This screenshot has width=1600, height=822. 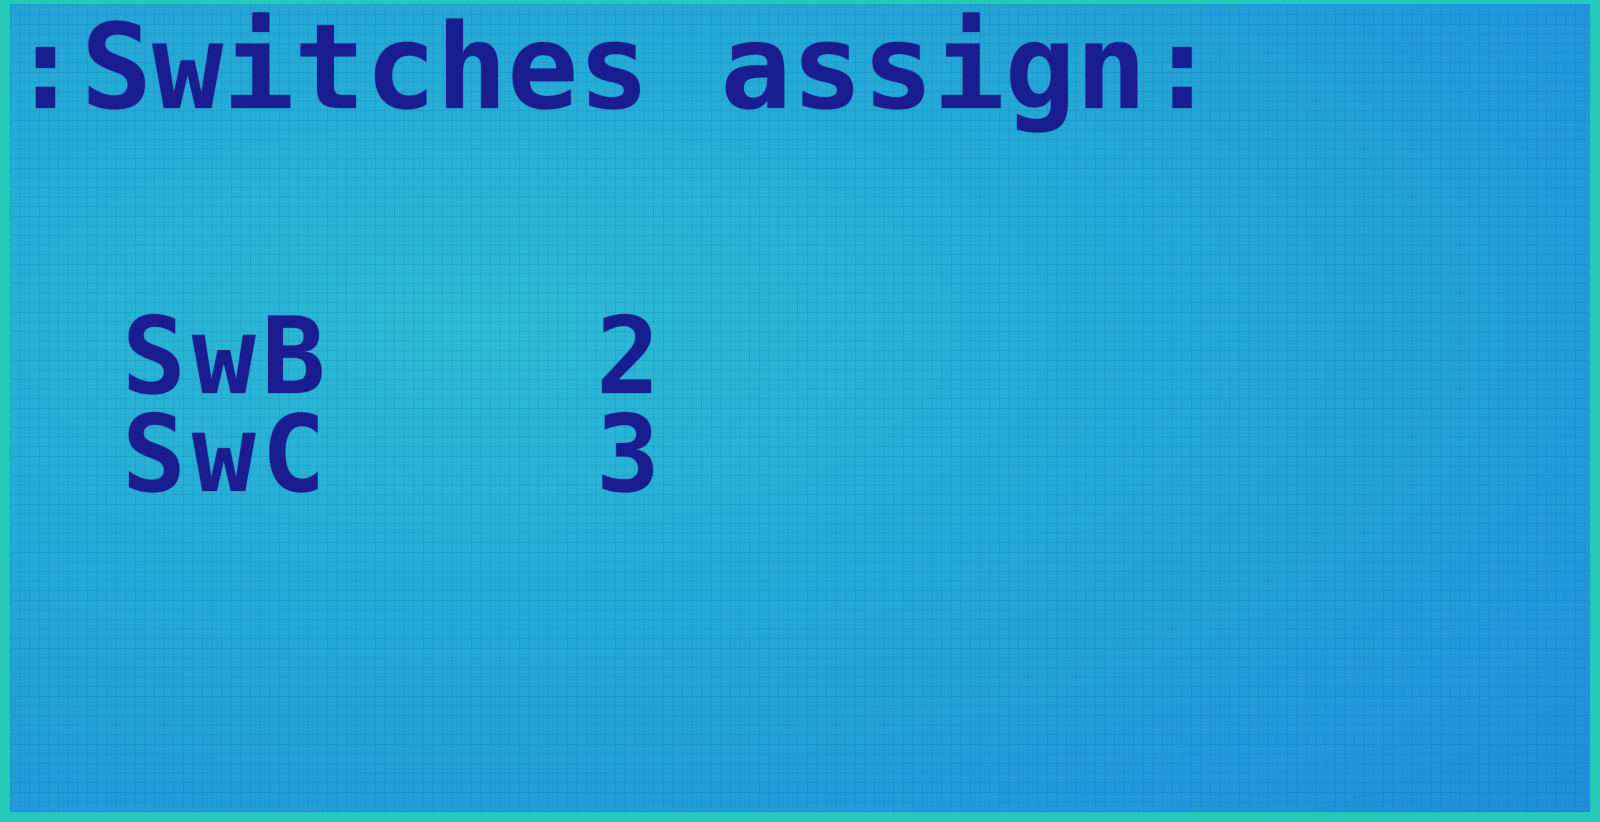 What do you see at coordinates (628, 454) in the screenshot?
I see `switch-channel-value: 3` at bounding box center [628, 454].